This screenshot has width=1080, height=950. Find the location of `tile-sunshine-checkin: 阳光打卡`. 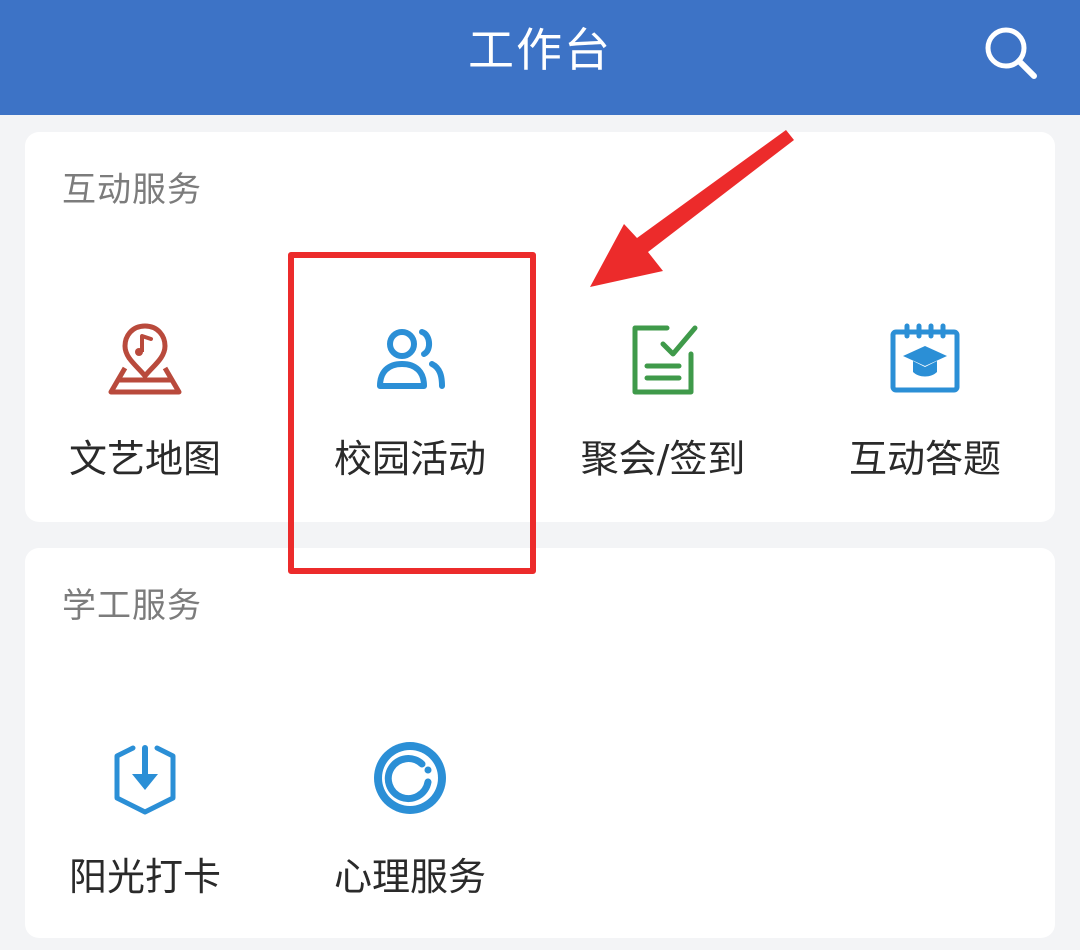

tile-sunshine-checkin: 阳光打卡 is located at coordinates (145, 813).